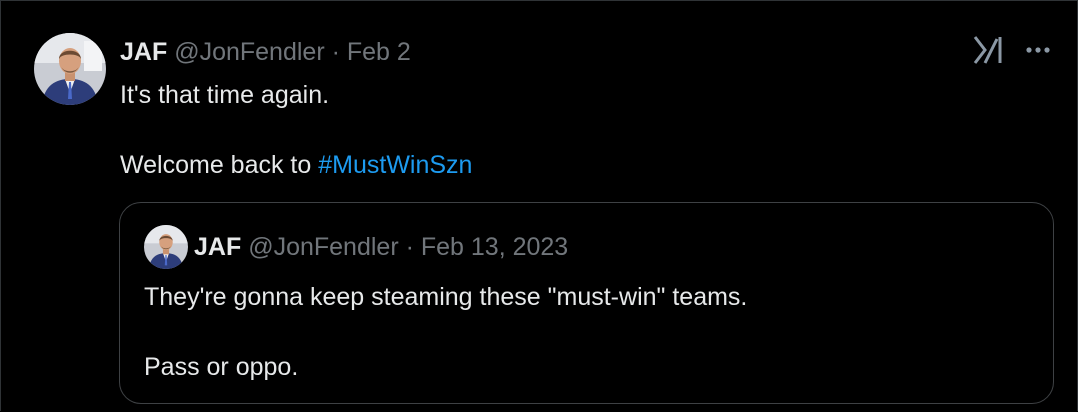 Image resolution: width=1078 pixels, height=412 pixels. What do you see at coordinates (323, 247) in the screenshot?
I see `quoted-author-handle: @JonFendler` at bounding box center [323, 247].